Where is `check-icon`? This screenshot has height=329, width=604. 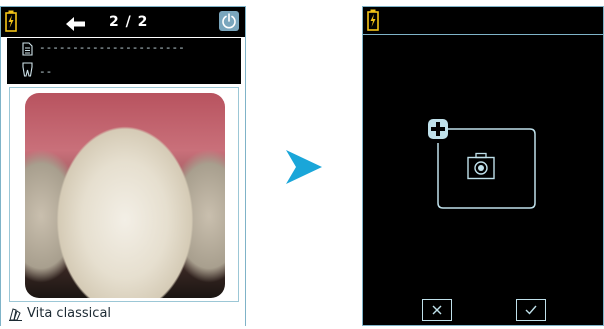 check-icon is located at coordinates (531, 310).